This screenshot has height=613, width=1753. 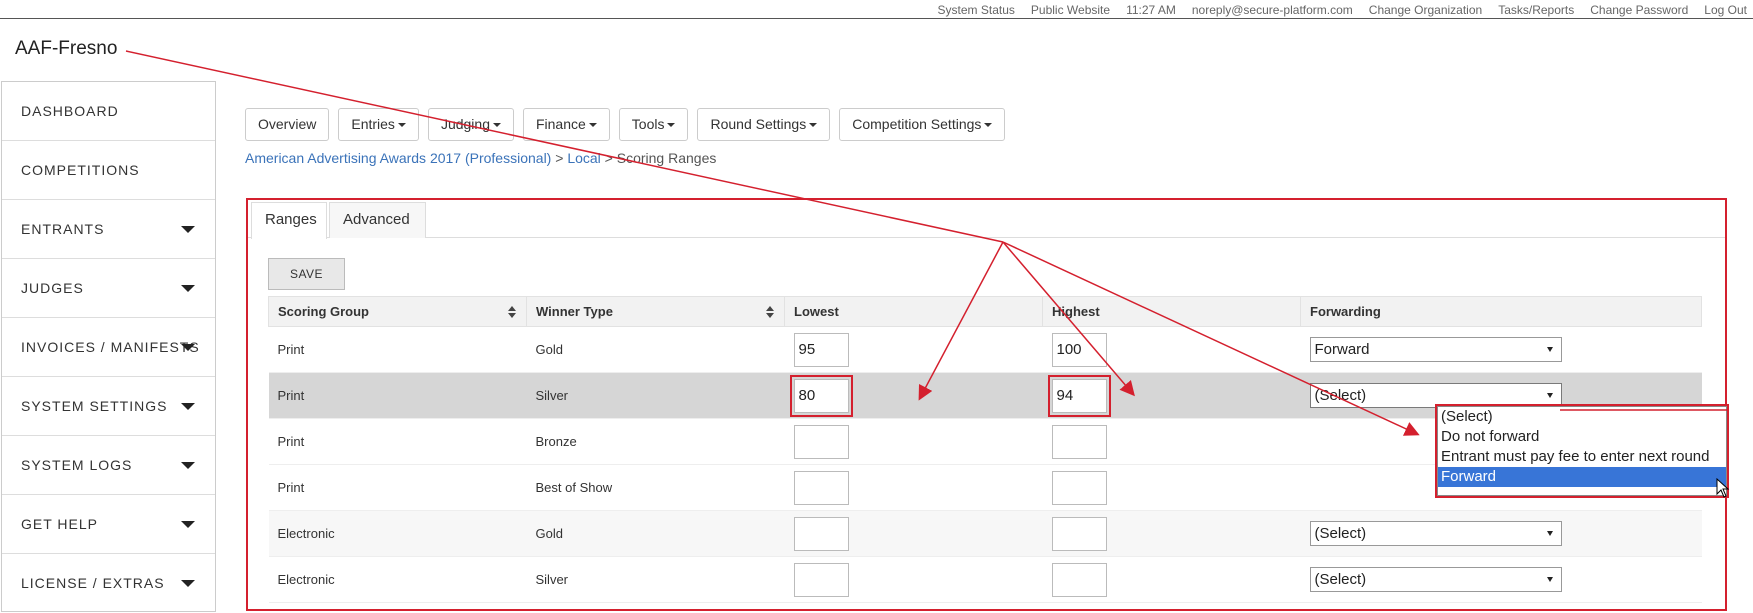 What do you see at coordinates (1425, 10) in the screenshot?
I see `change-organization-link: Change Organization` at bounding box center [1425, 10].